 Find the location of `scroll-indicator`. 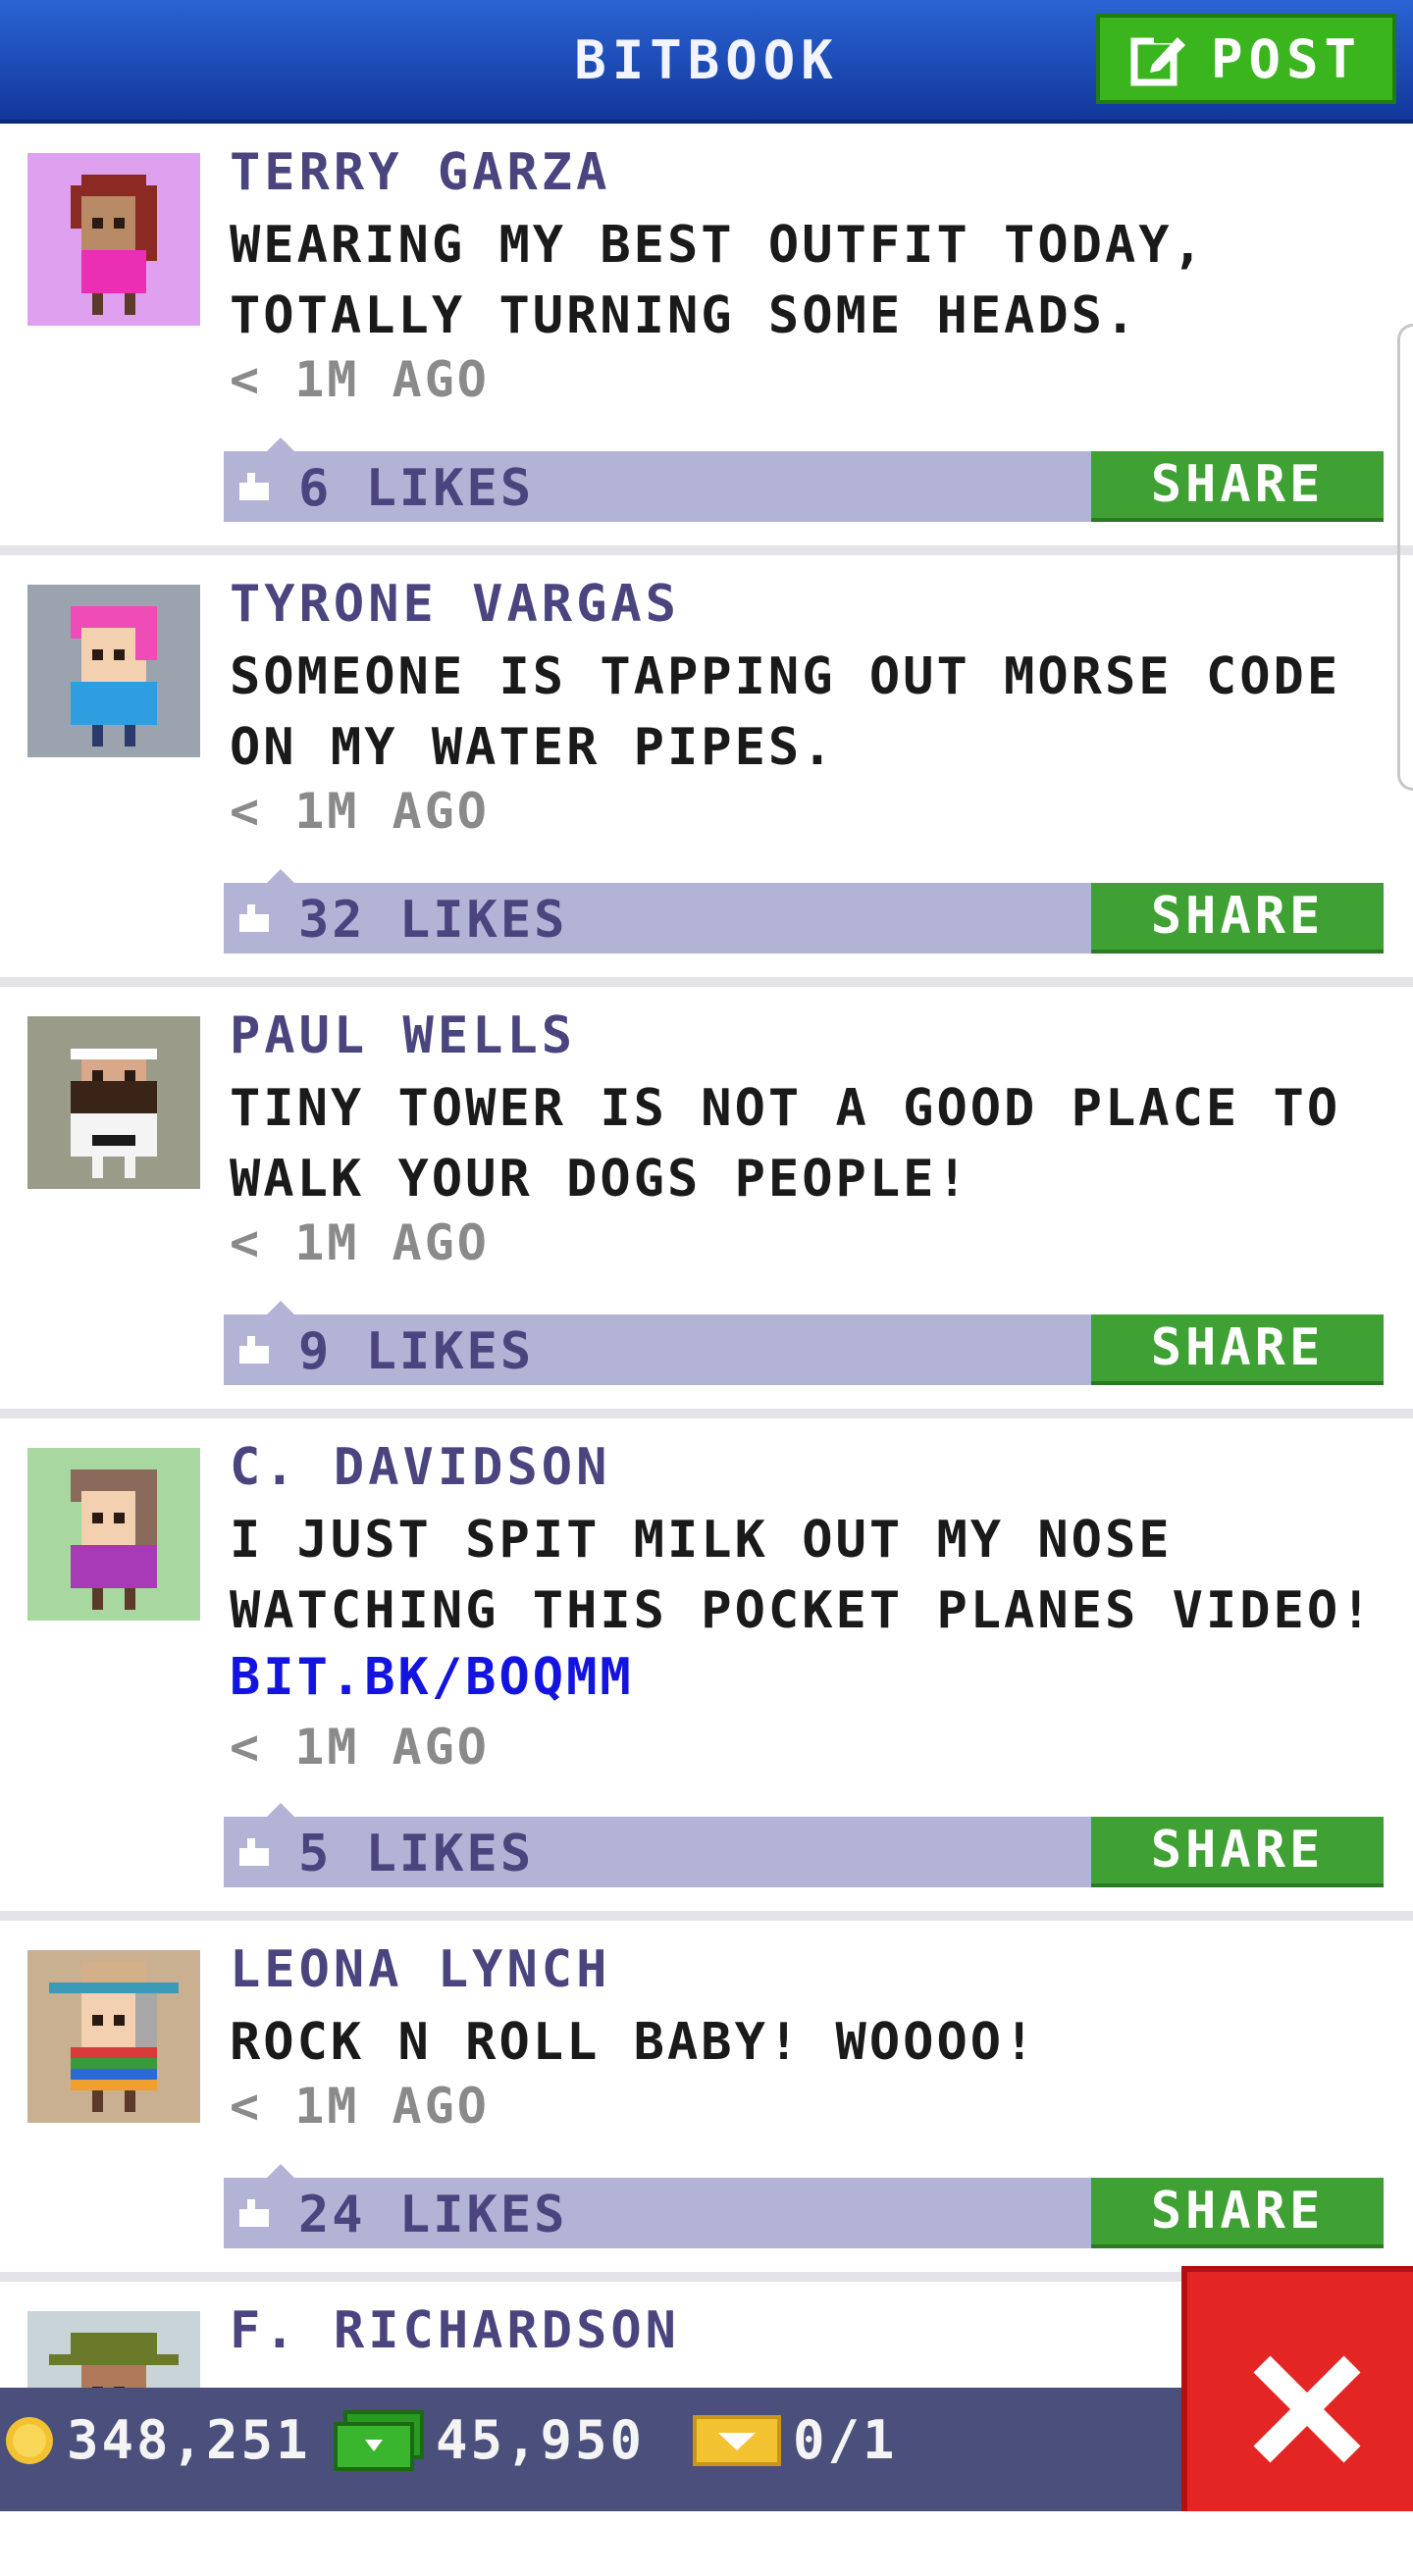

scroll-indicator is located at coordinates (1405, 557).